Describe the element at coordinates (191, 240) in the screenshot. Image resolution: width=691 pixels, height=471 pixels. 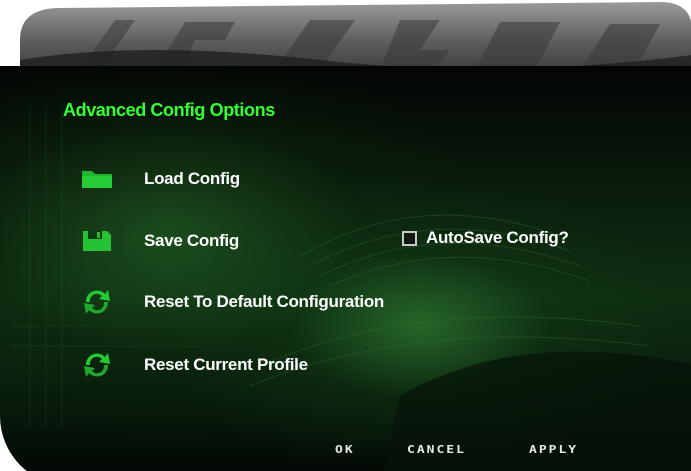
I see `save-config-label: Save Config` at that location.